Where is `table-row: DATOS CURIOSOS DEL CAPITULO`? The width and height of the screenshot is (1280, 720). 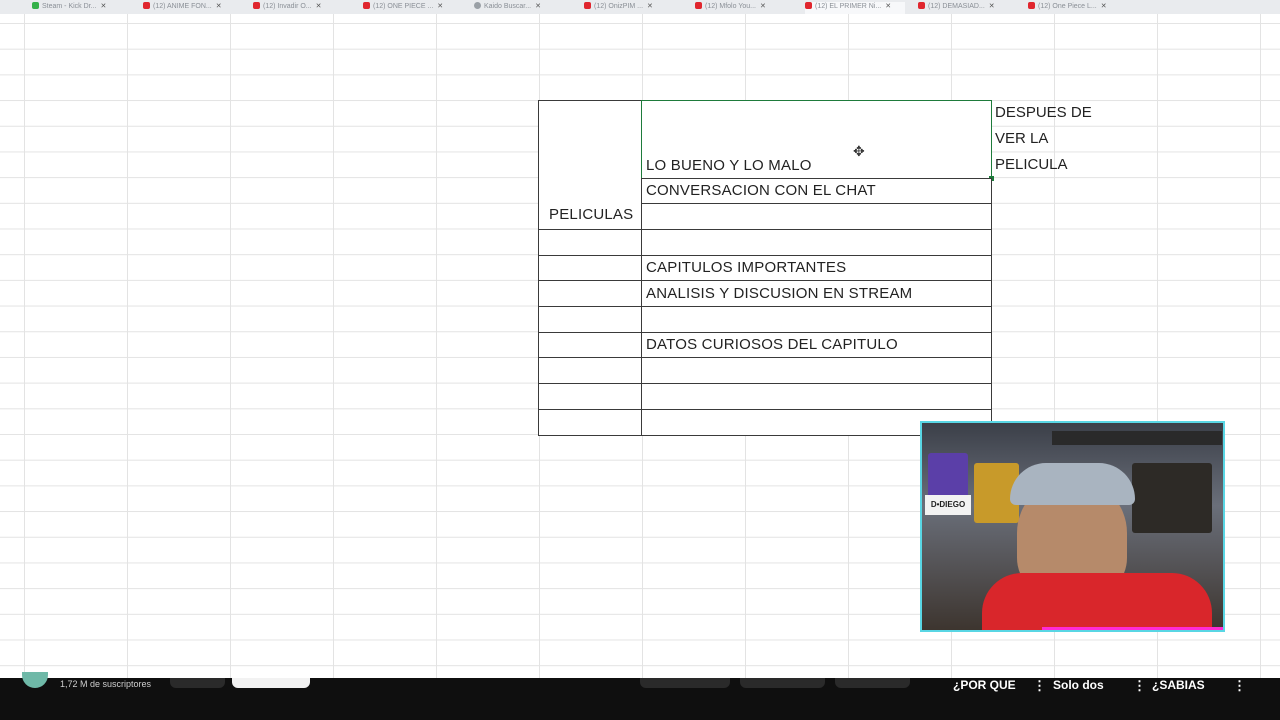 table-row: DATOS CURIOSOS DEL CAPITULO is located at coordinates (816, 345).